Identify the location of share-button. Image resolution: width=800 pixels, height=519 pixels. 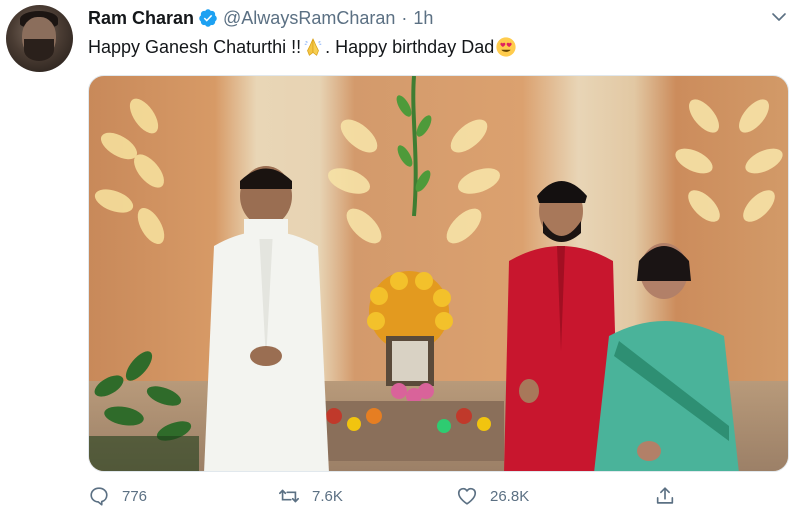
(665, 498).